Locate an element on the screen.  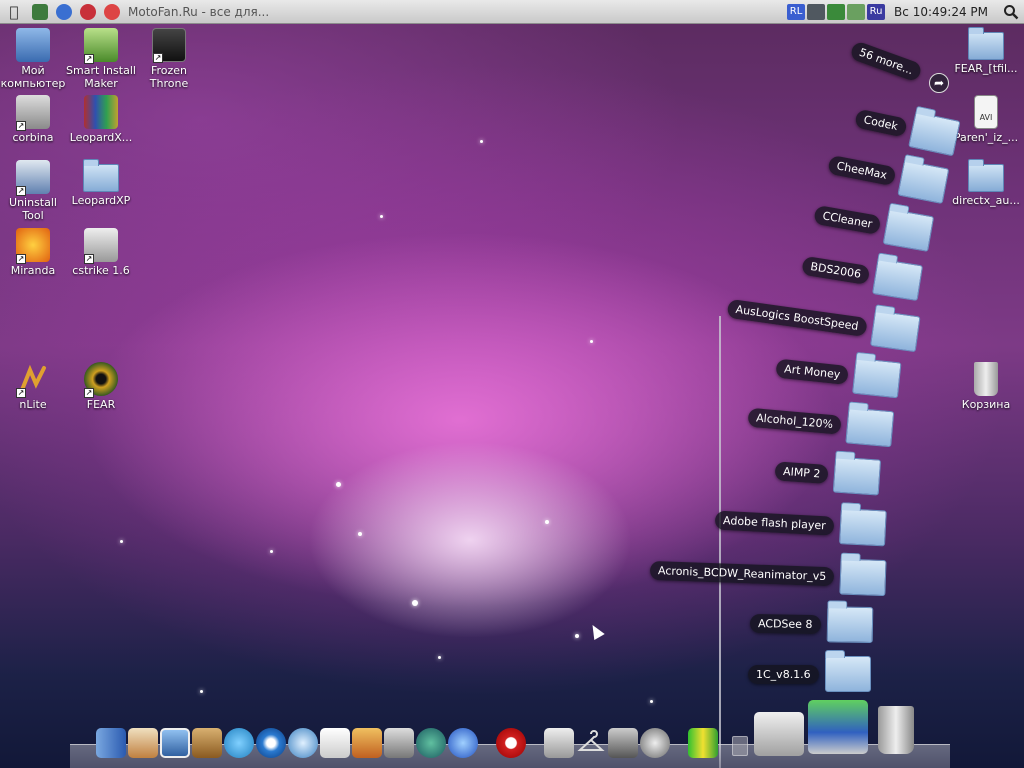
stack-item-aimp: AIMP 2 is located at coordinates (828, 474).